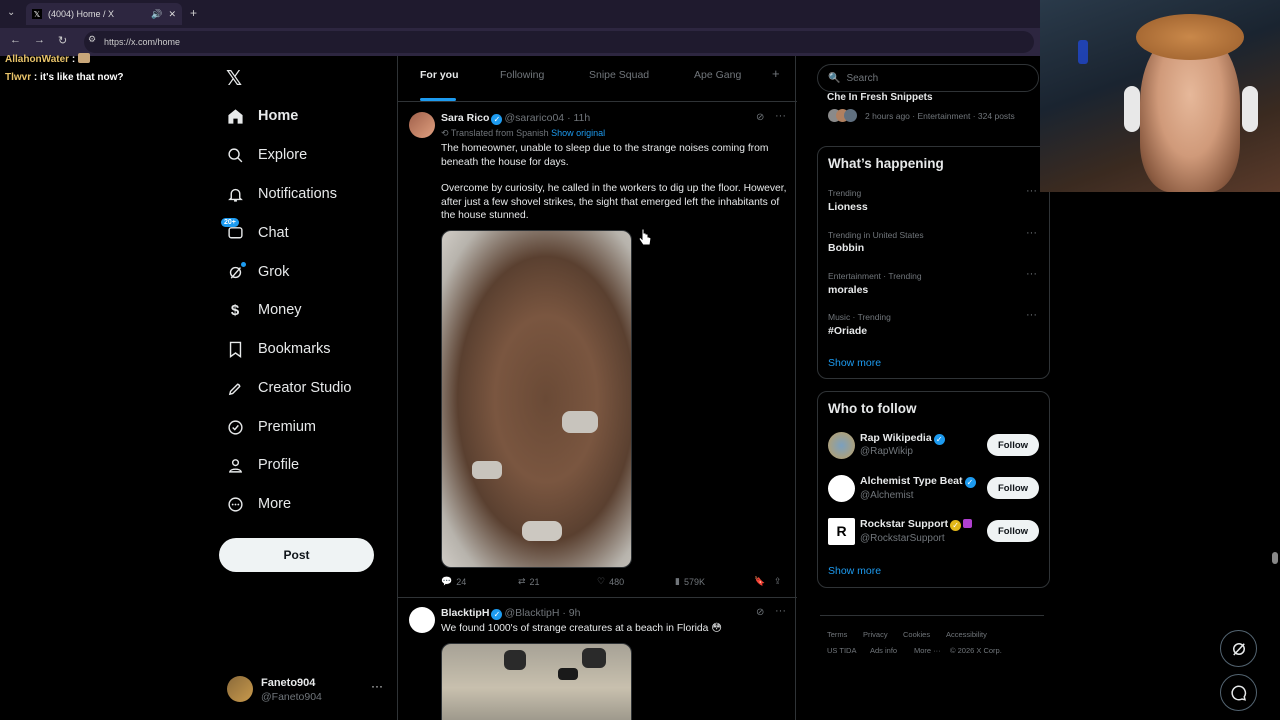 The width and height of the screenshot is (1280, 720). What do you see at coordinates (919, 481) in the screenshot?
I see `suggestion-name: Alchemist Type Beat ✓` at bounding box center [919, 481].